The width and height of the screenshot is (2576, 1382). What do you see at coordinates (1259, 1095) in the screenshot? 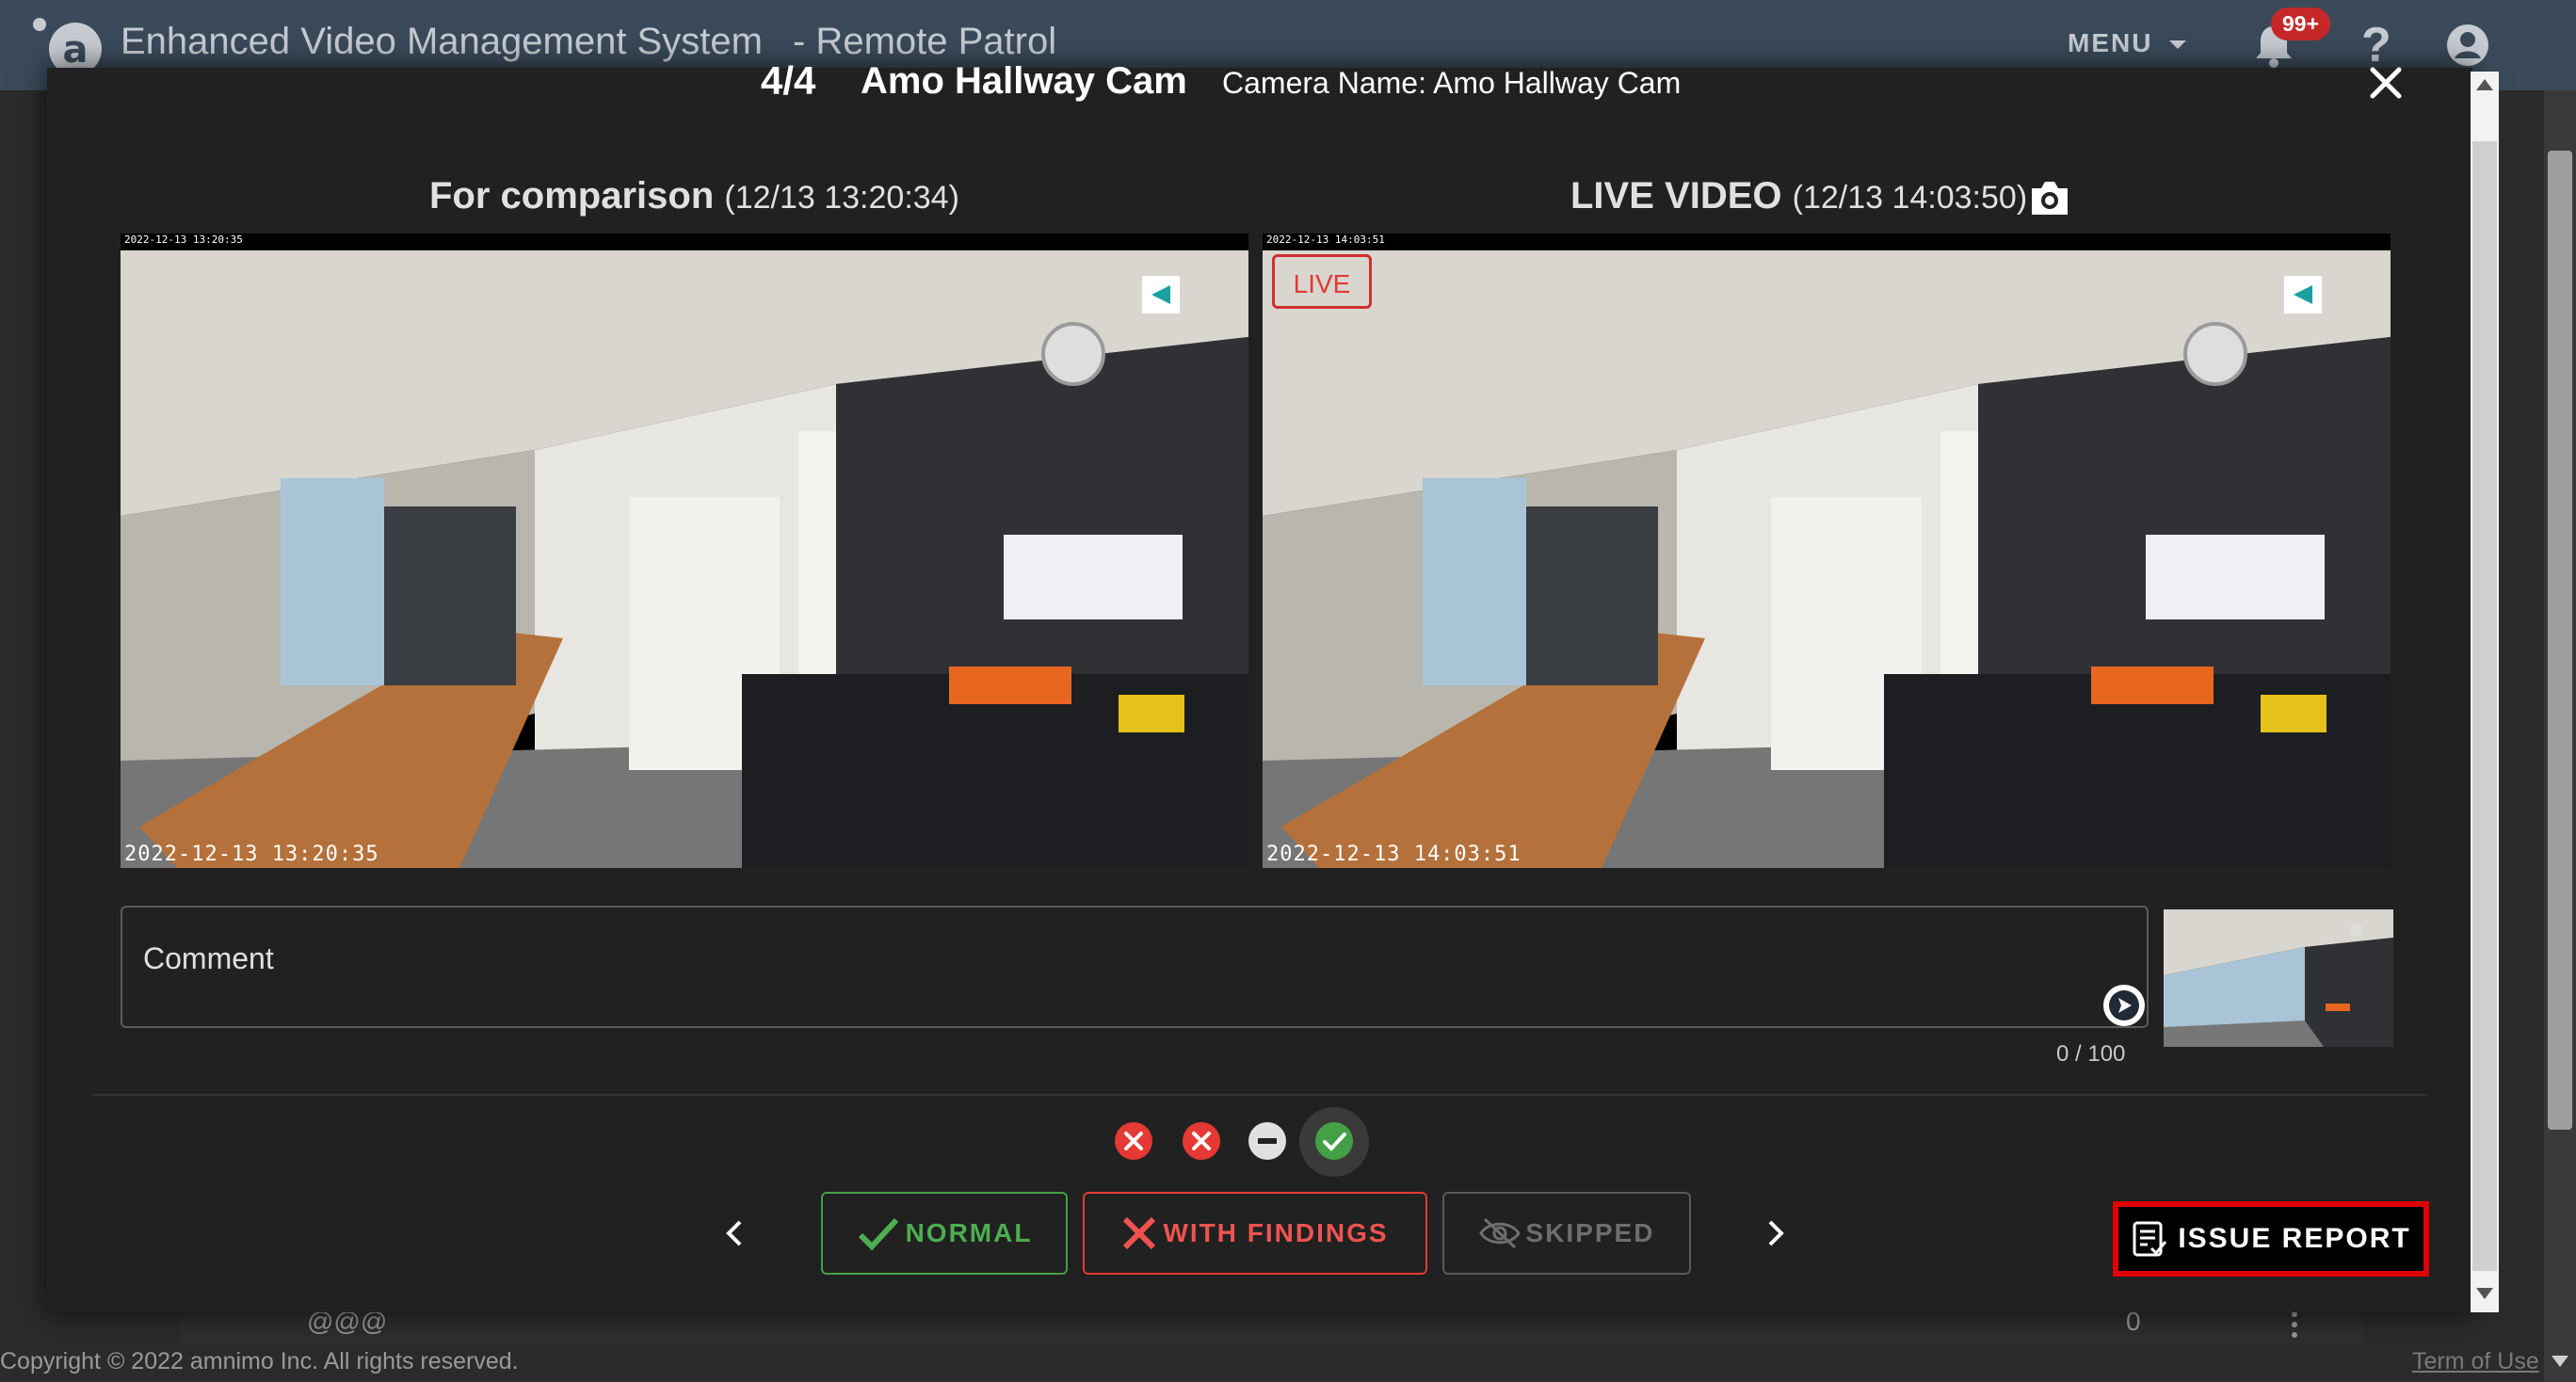
I see `divider` at bounding box center [1259, 1095].